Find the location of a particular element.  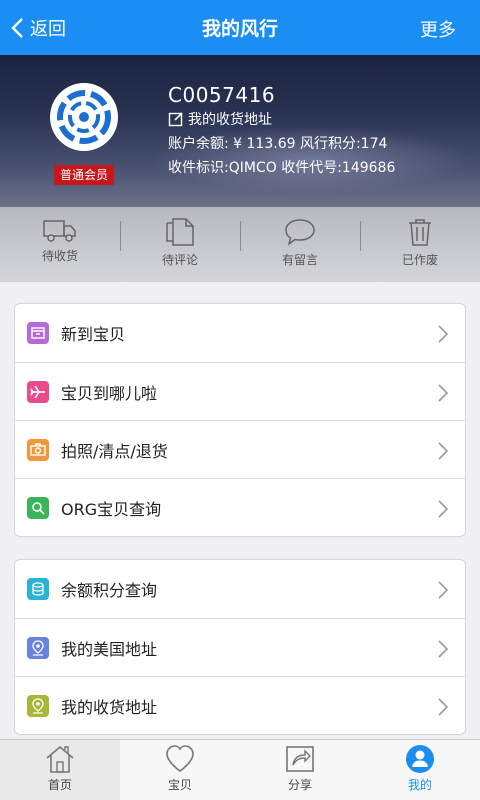

share-icon is located at coordinates (300, 759).